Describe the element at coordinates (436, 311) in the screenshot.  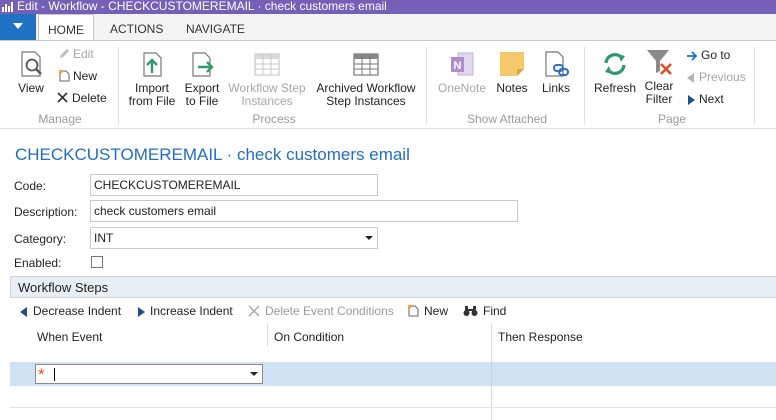
I see `new-step-label: New` at that location.